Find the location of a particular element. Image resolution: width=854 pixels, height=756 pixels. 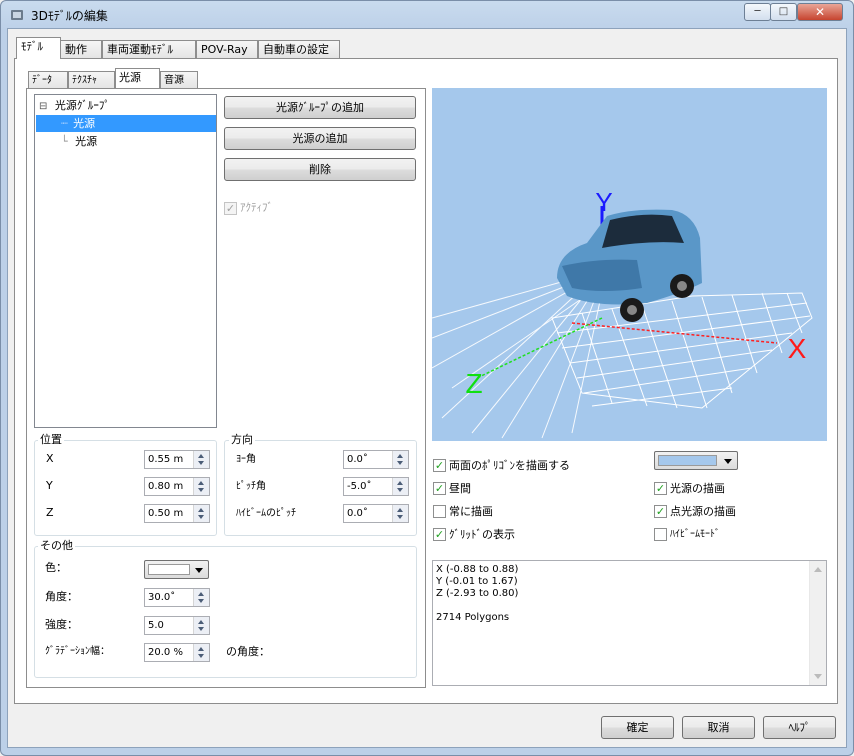

tab-vehicle-dynamics: 車両運動ﾓﾃﾞﾙ is located at coordinates (149, 49).